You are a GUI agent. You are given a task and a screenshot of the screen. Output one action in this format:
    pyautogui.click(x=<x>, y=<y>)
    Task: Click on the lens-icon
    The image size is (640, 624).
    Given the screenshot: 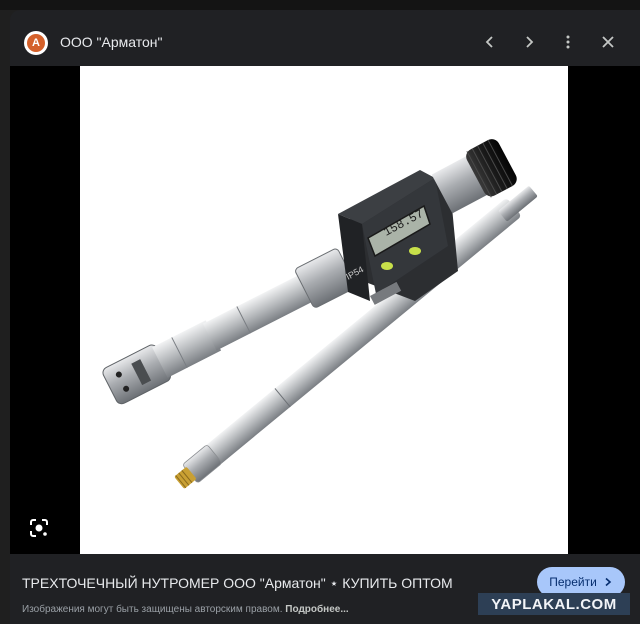 What is the action you would take?
    pyautogui.click(x=39, y=528)
    